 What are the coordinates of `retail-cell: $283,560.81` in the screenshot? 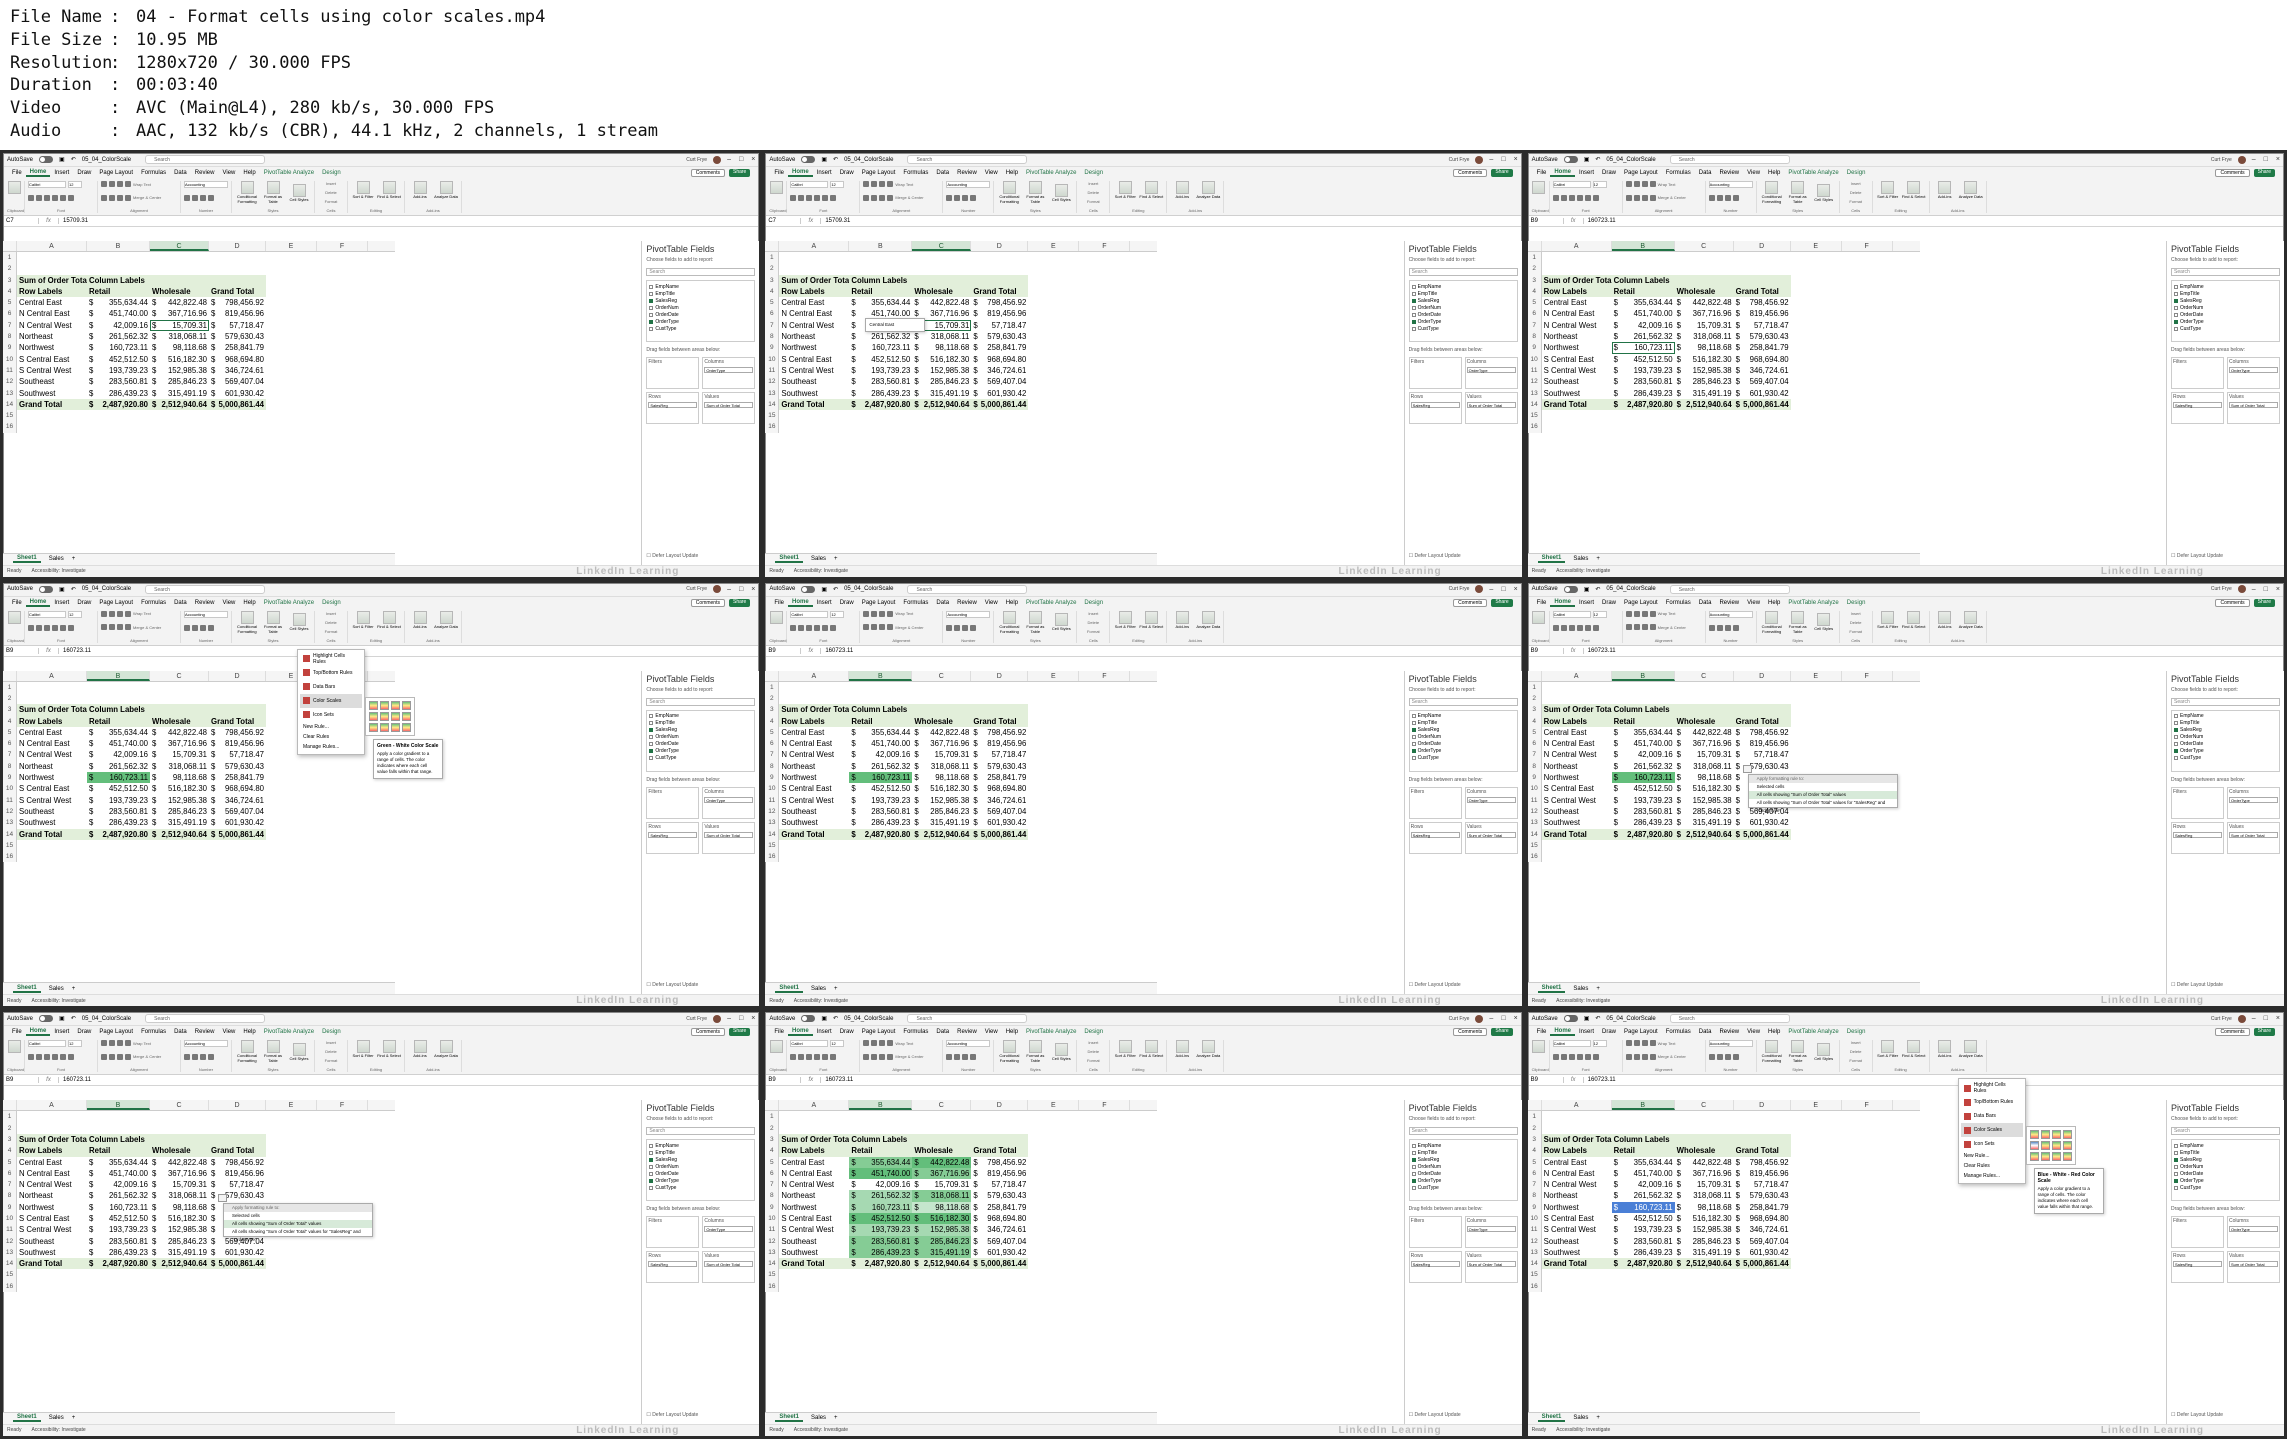 It's located at (880, 381).